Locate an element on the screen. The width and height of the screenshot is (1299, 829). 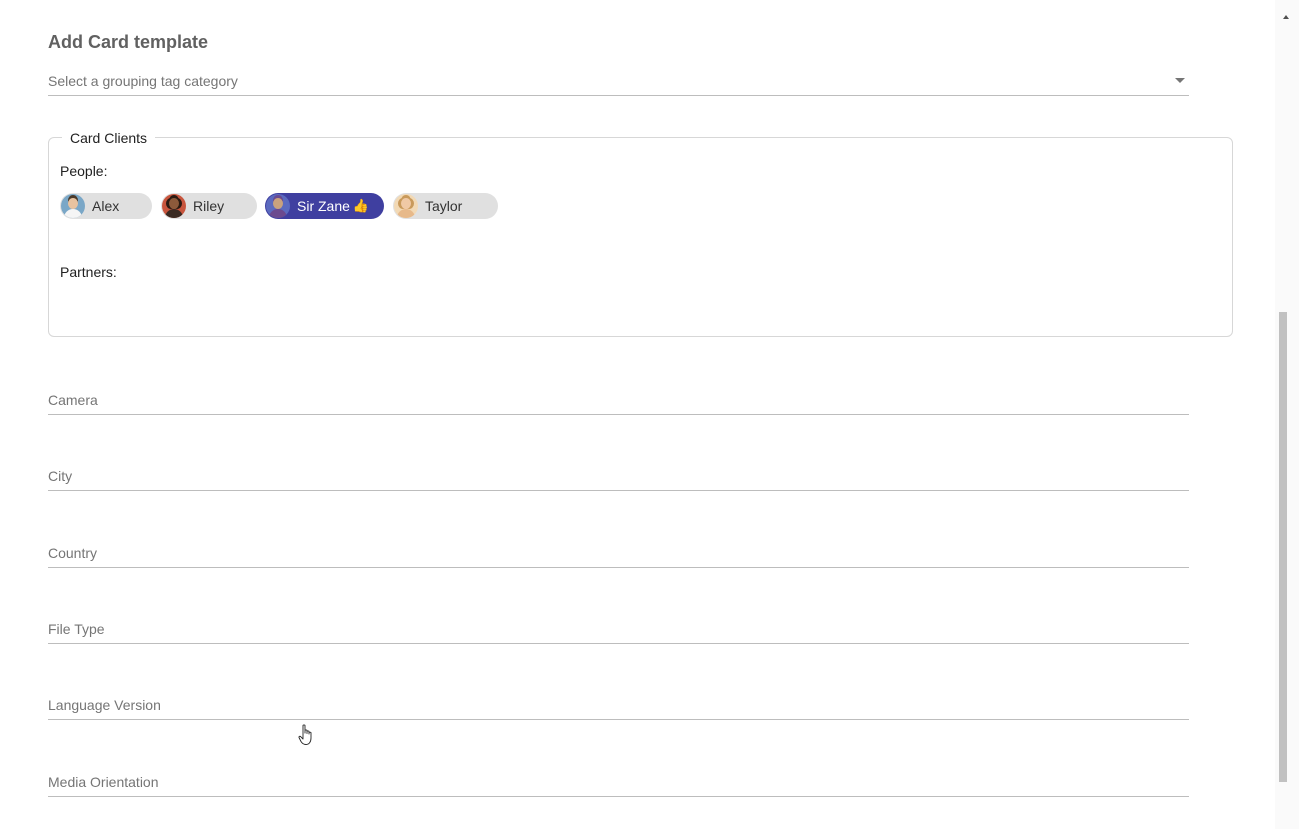
people-label: People: is located at coordinates (84, 171).